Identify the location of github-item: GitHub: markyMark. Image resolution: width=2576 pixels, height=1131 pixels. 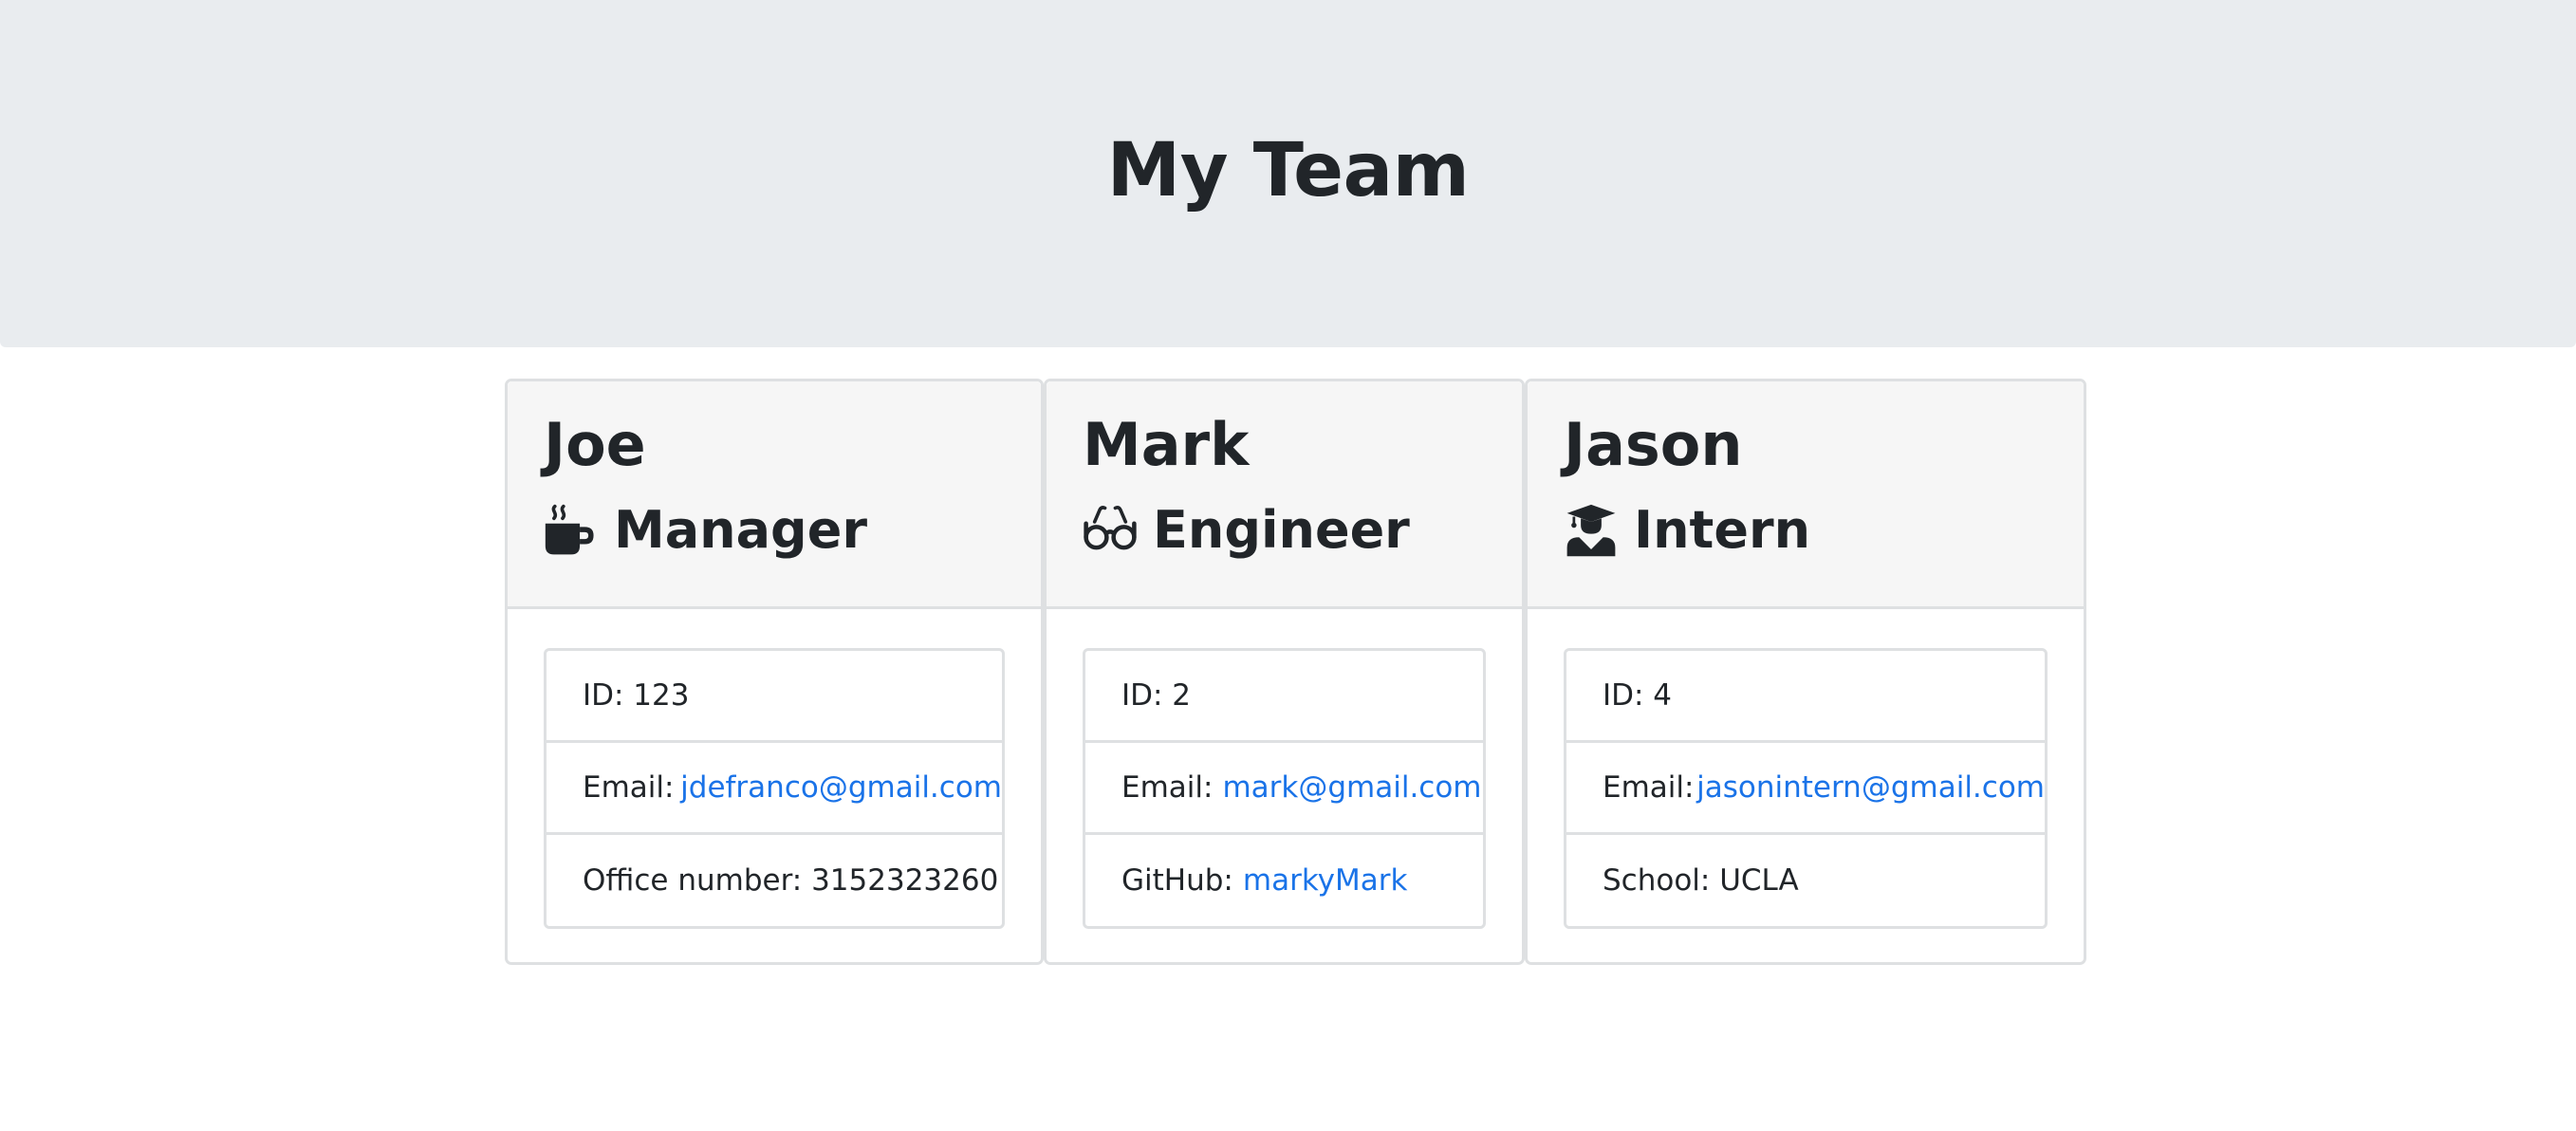
(1284, 880).